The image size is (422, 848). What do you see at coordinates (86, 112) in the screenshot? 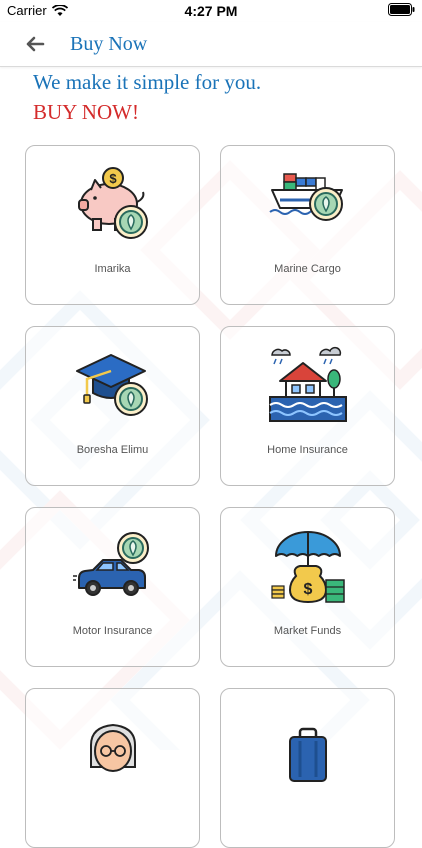
I see `intro-call-to-action: BUY NOW!` at bounding box center [86, 112].